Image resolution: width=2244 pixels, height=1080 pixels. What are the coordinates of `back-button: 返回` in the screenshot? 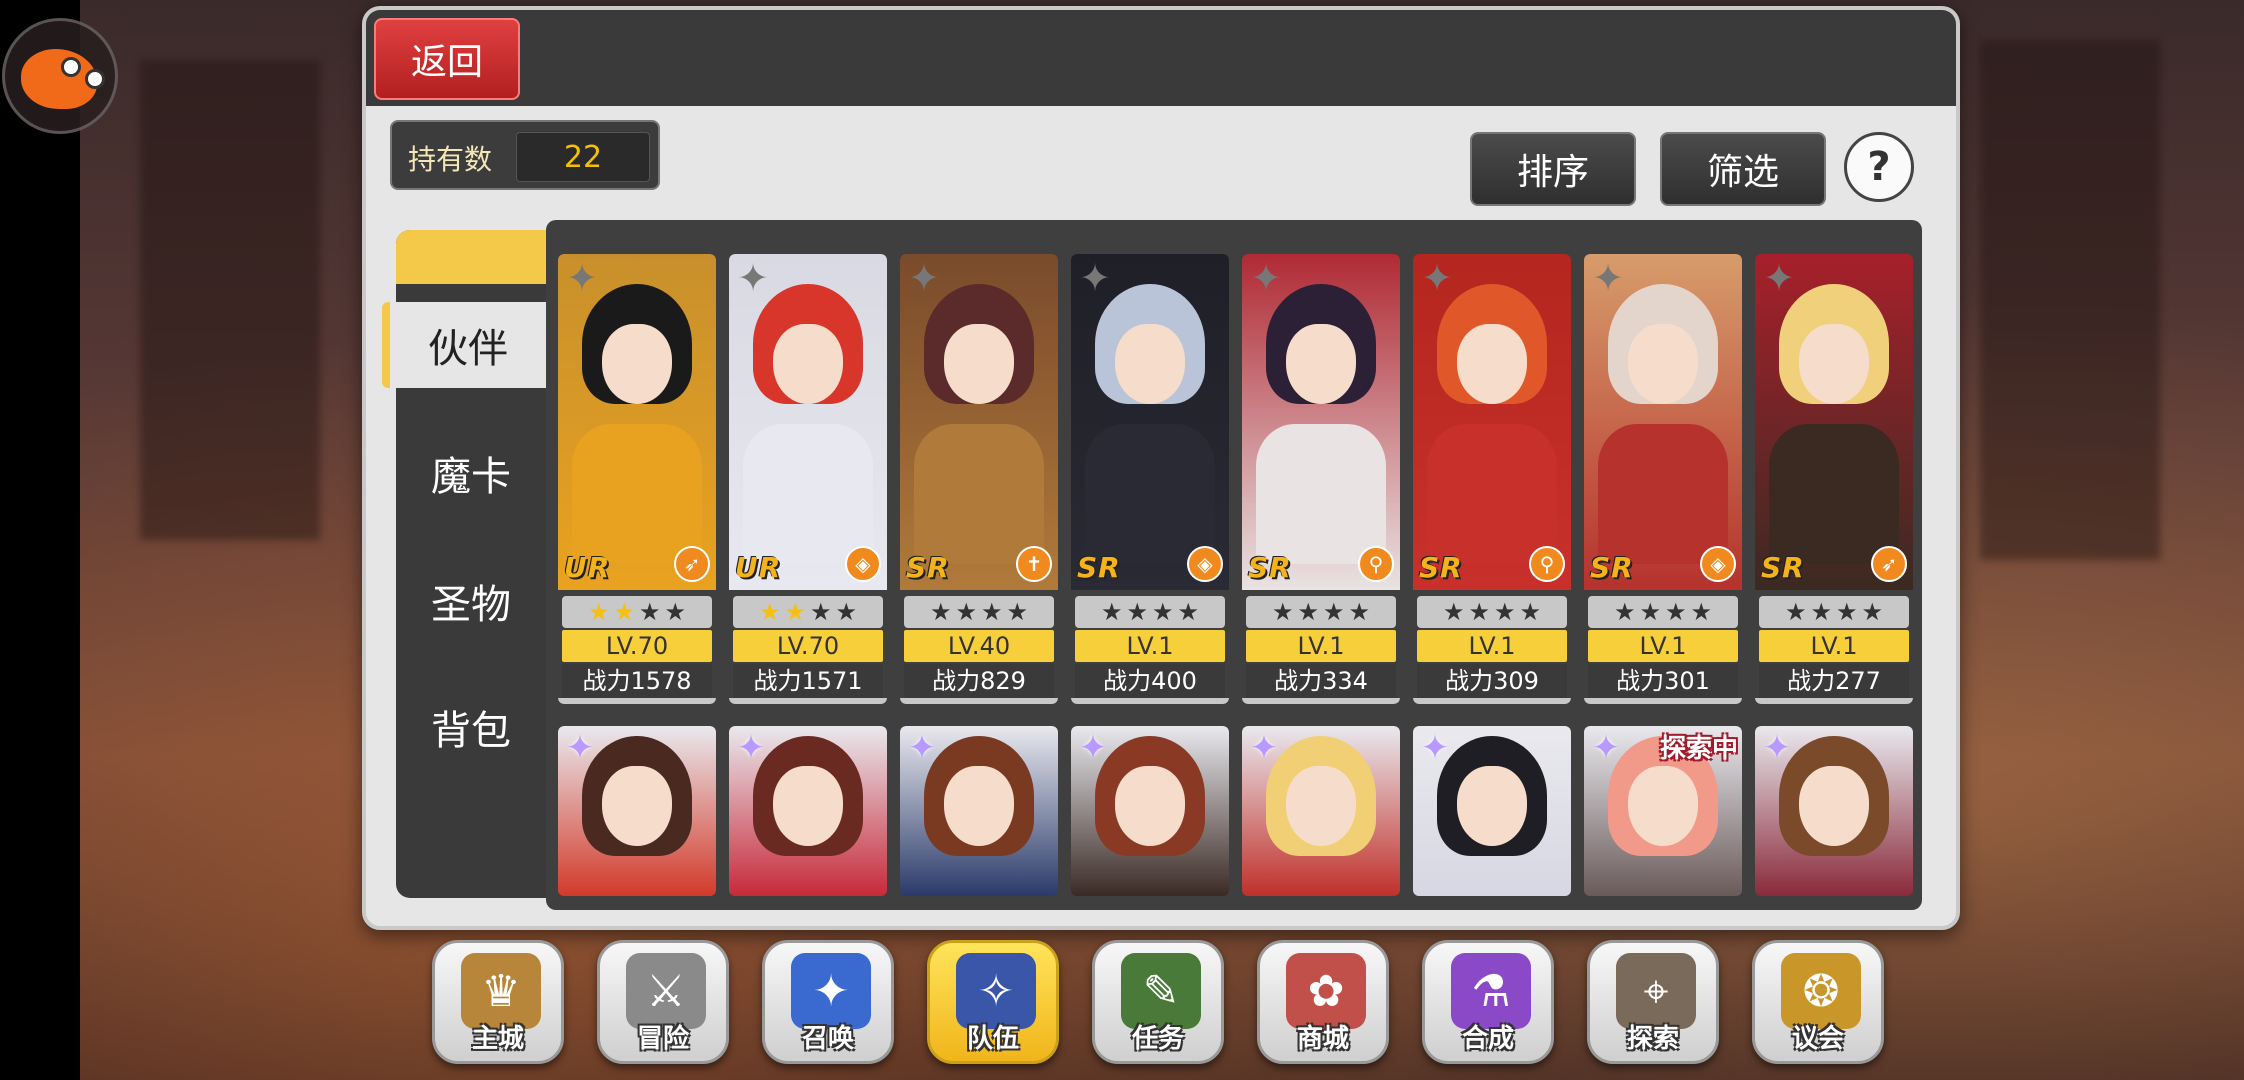 It's located at (447, 59).